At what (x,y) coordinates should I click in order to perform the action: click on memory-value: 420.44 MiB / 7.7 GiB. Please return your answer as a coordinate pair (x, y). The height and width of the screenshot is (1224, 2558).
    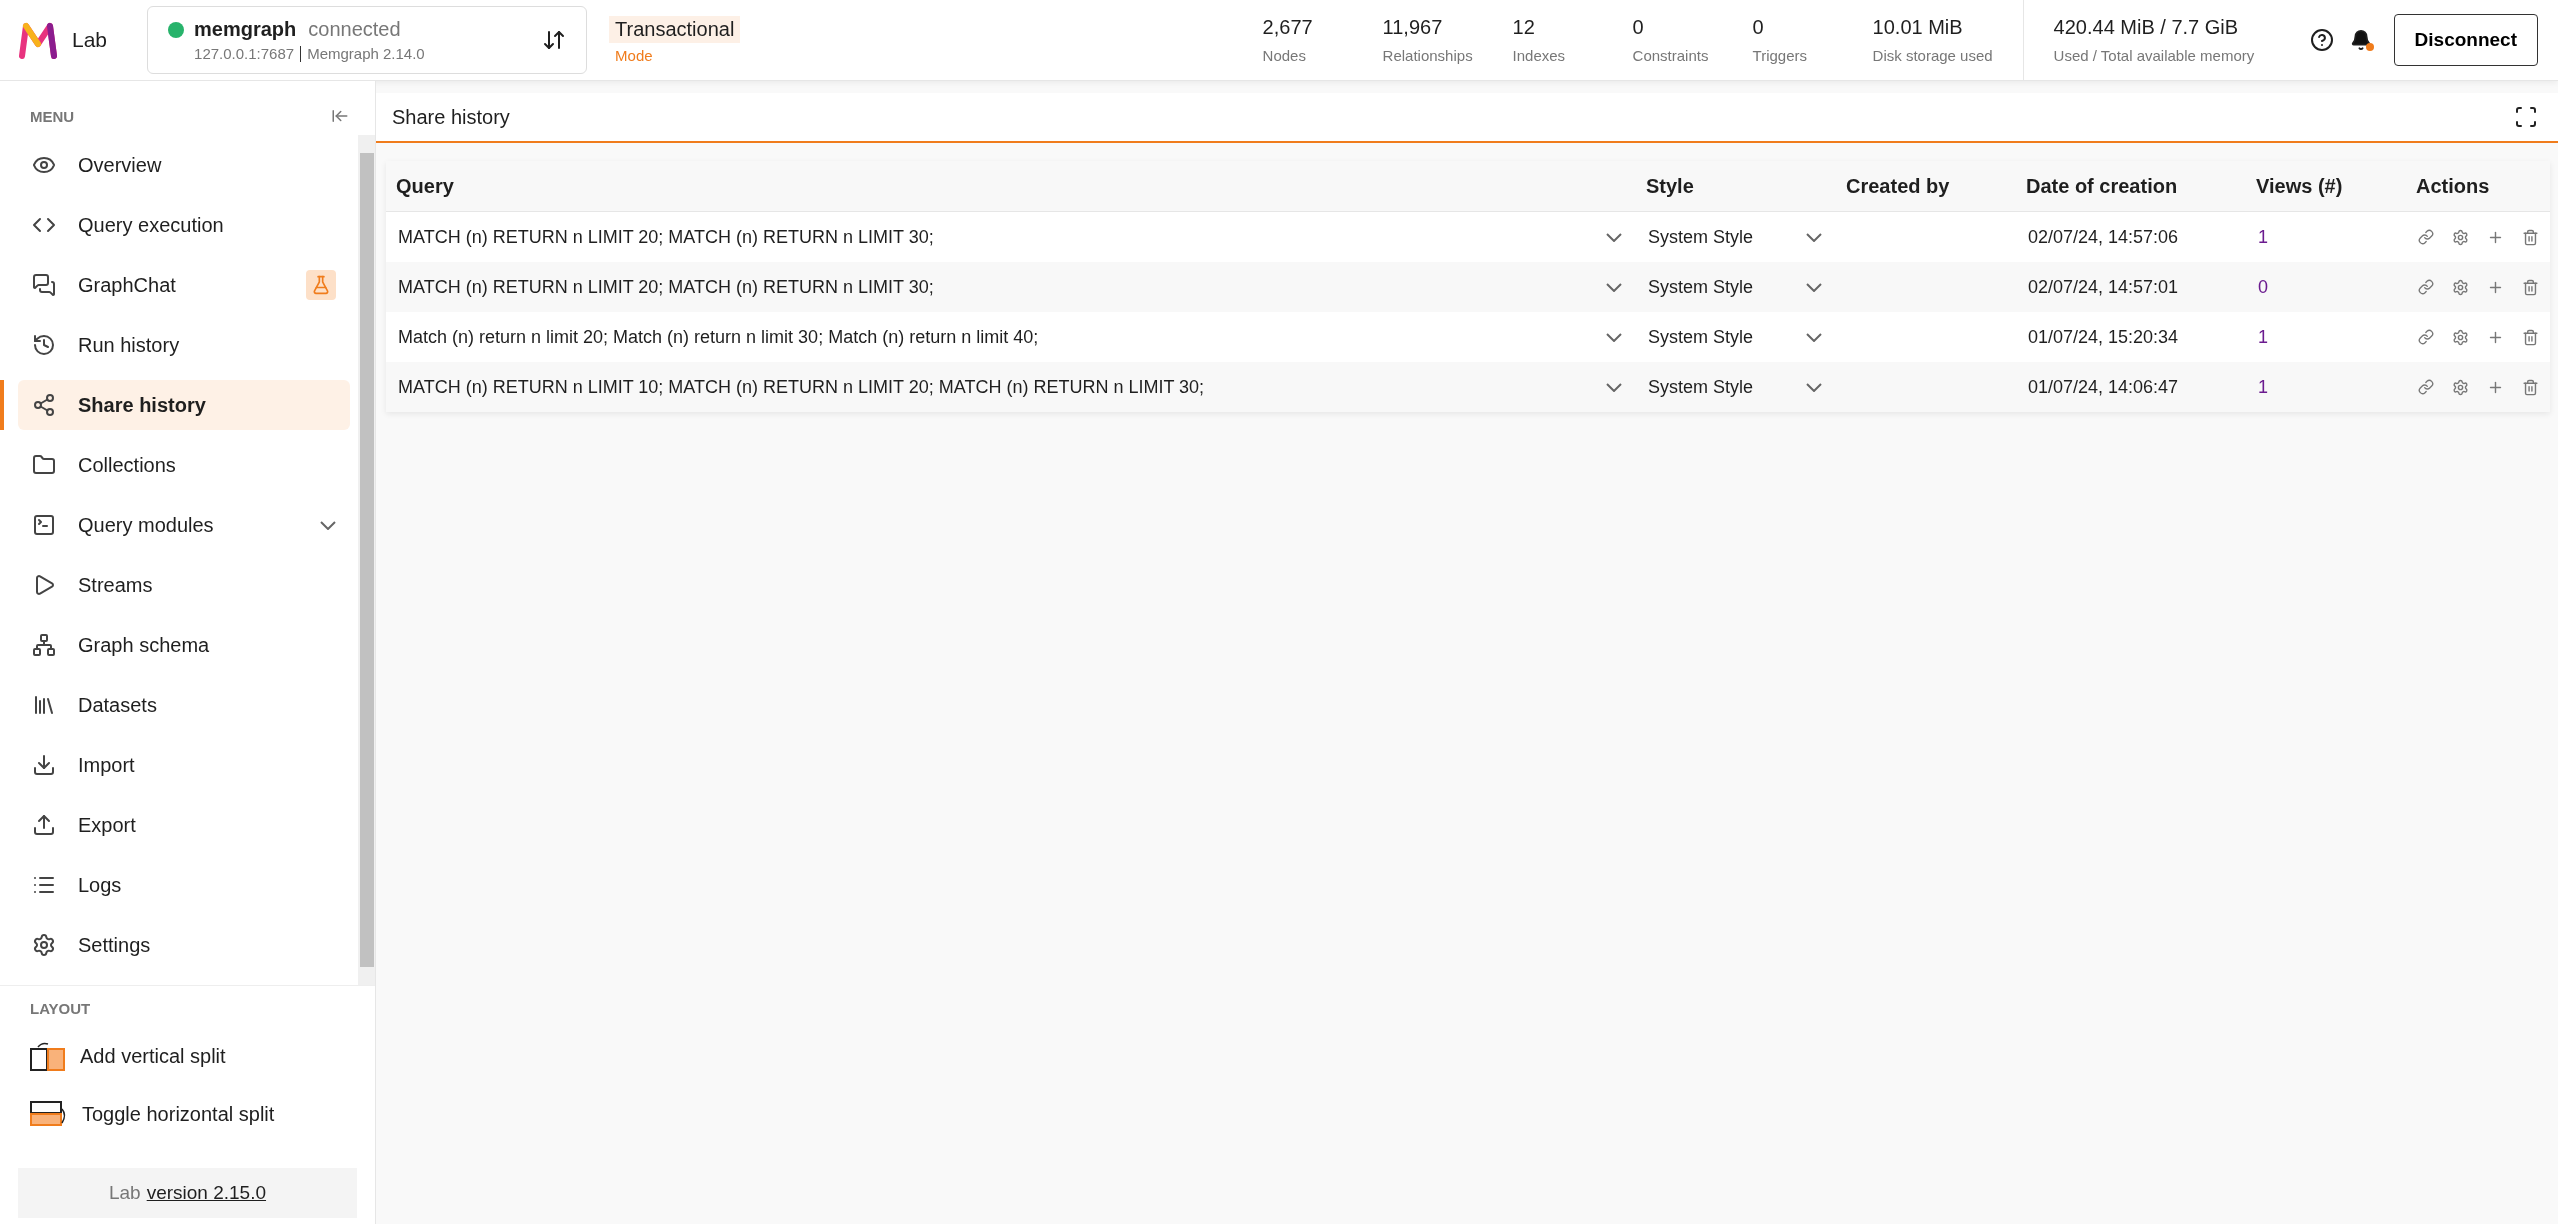
    Looking at the image, I should click on (2146, 27).